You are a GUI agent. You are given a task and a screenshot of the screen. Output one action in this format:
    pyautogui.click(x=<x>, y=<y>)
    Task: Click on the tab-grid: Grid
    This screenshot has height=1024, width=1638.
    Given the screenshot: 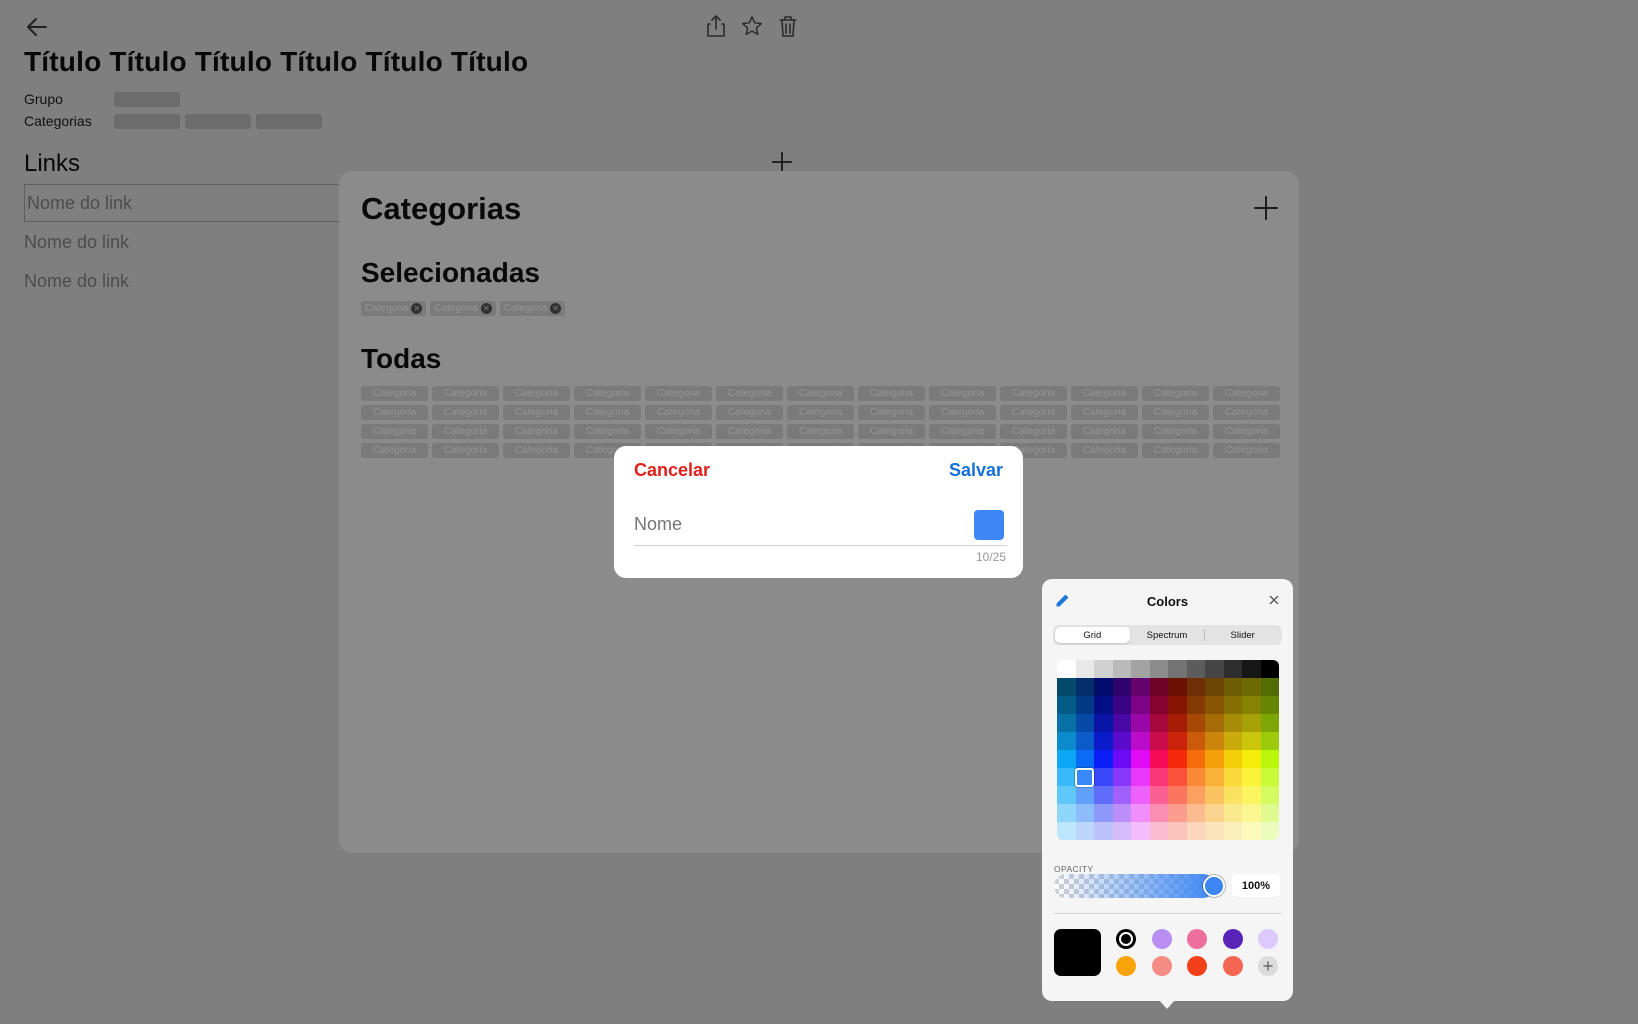 What is the action you would take?
    pyautogui.click(x=1092, y=635)
    